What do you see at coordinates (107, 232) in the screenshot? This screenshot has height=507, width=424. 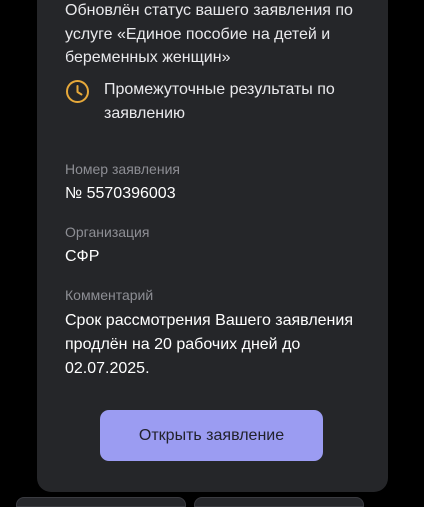 I see `organization-label: Организация` at bounding box center [107, 232].